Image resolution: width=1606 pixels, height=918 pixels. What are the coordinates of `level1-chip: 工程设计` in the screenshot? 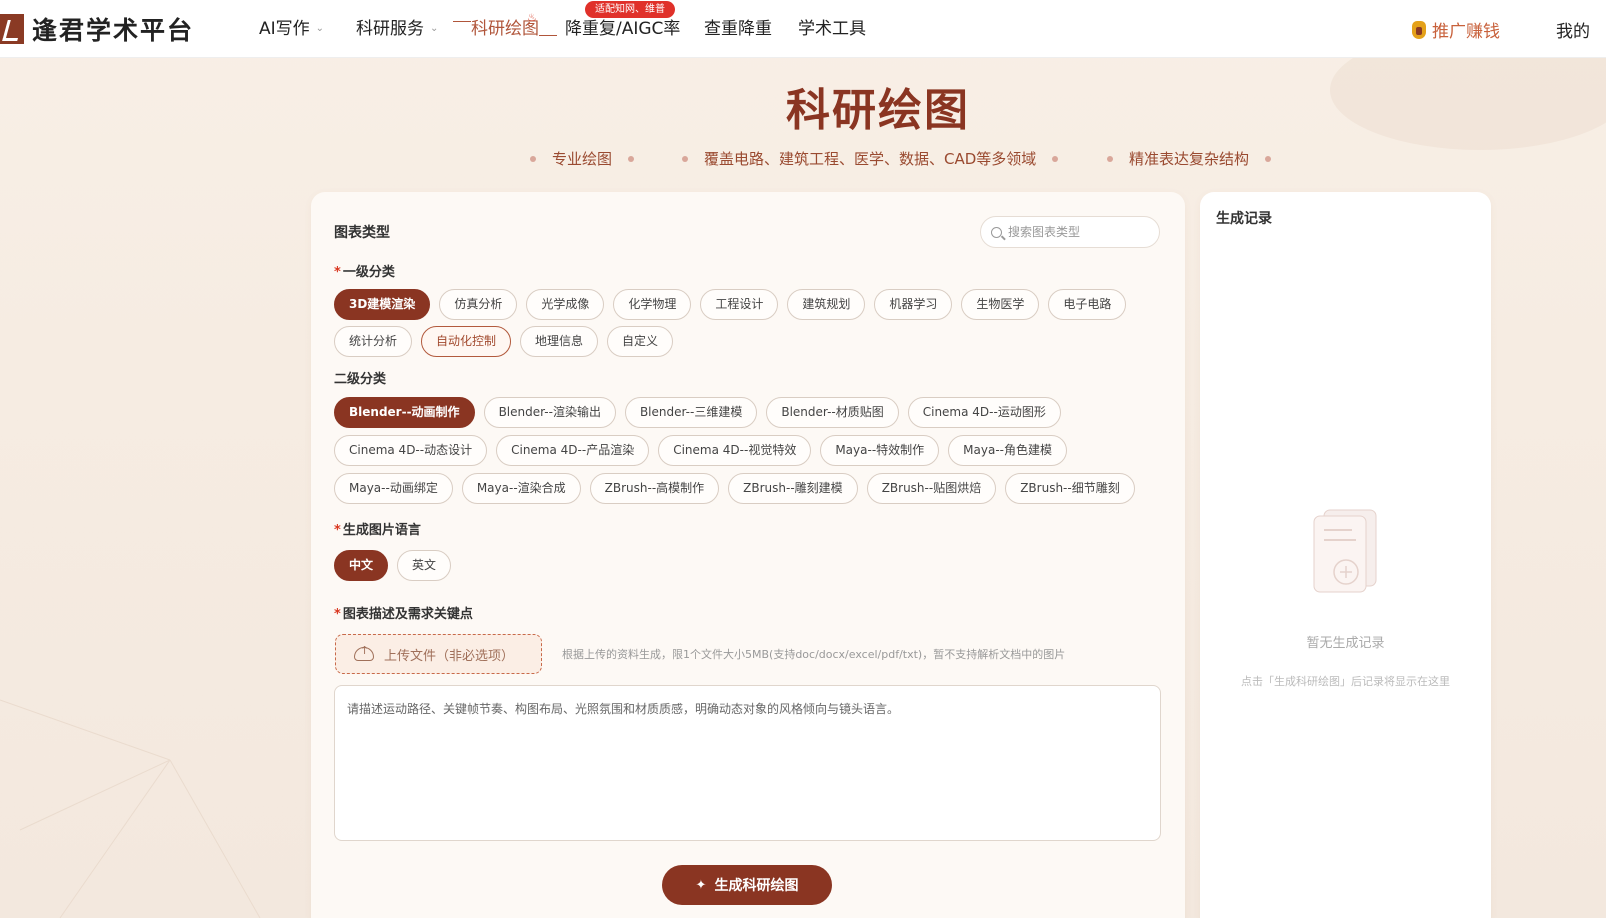 It's located at (739, 304).